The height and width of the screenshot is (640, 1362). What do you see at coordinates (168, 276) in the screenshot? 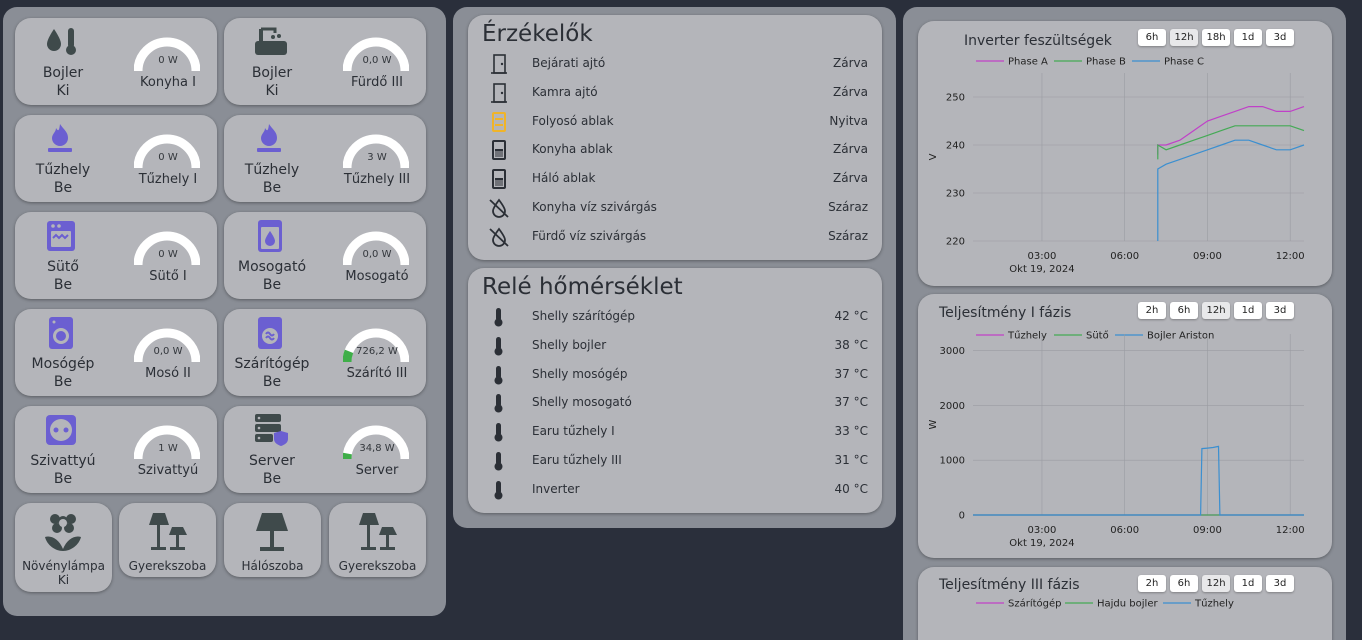
I see `gauge-name: Sütő I` at bounding box center [168, 276].